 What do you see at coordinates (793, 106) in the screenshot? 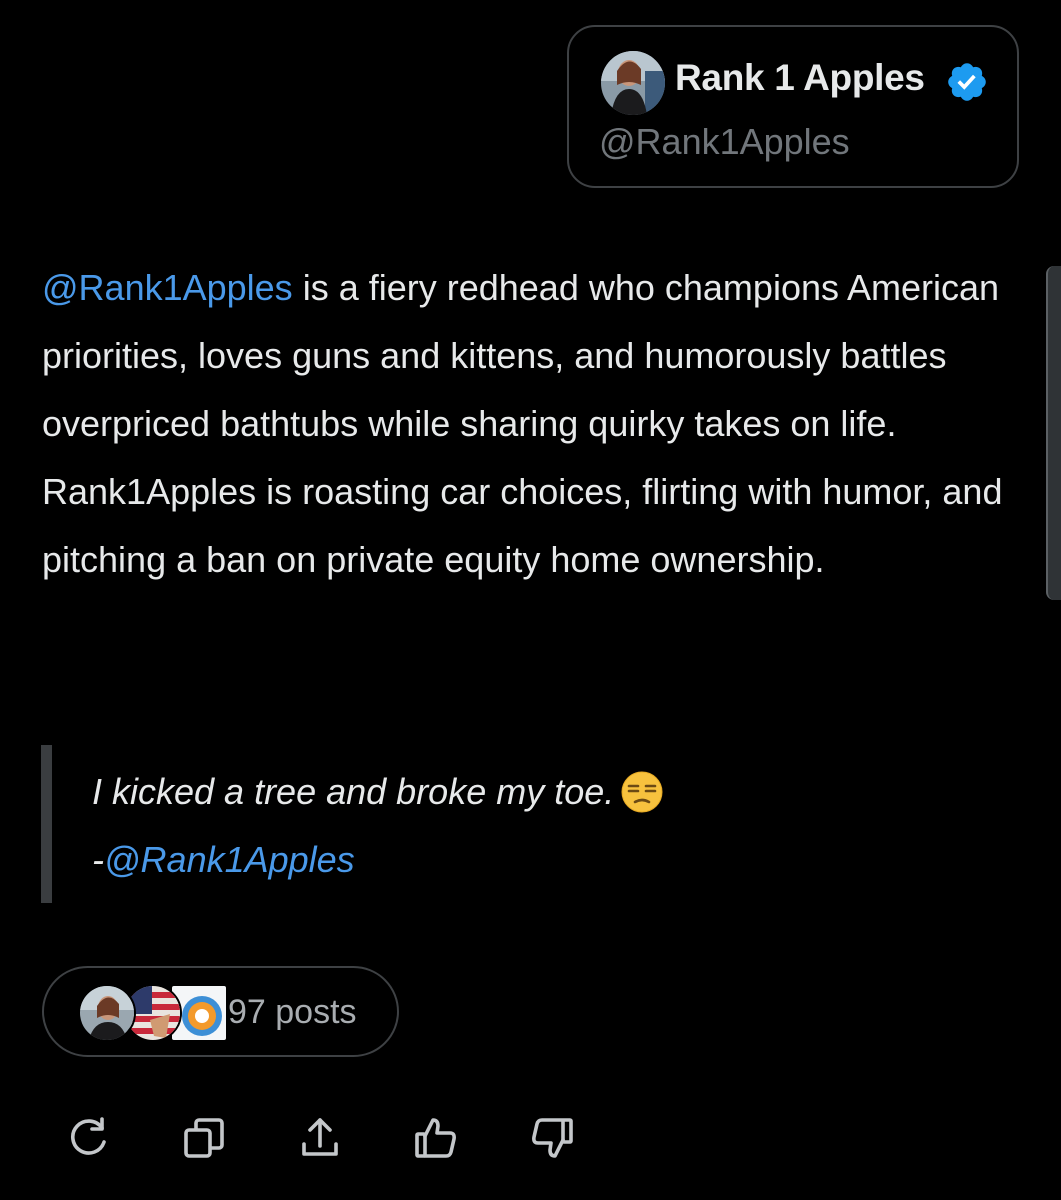
I see `profile-card: Rank 1 Apples @Rank1Apples` at bounding box center [793, 106].